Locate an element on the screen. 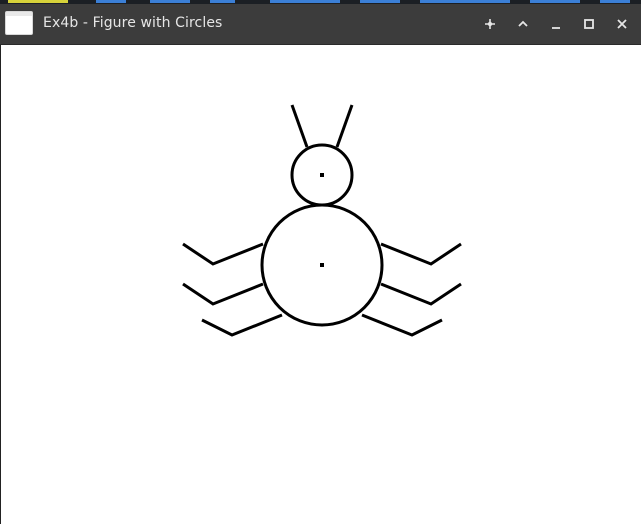 This screenshot has width=641, height=524. right-leg-upper is located at coordinates (421, 254).